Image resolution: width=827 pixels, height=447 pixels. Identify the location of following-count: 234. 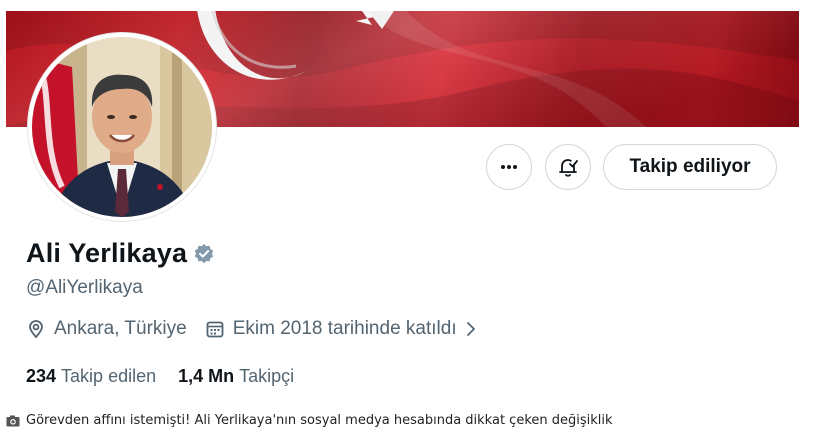
(41, 376).